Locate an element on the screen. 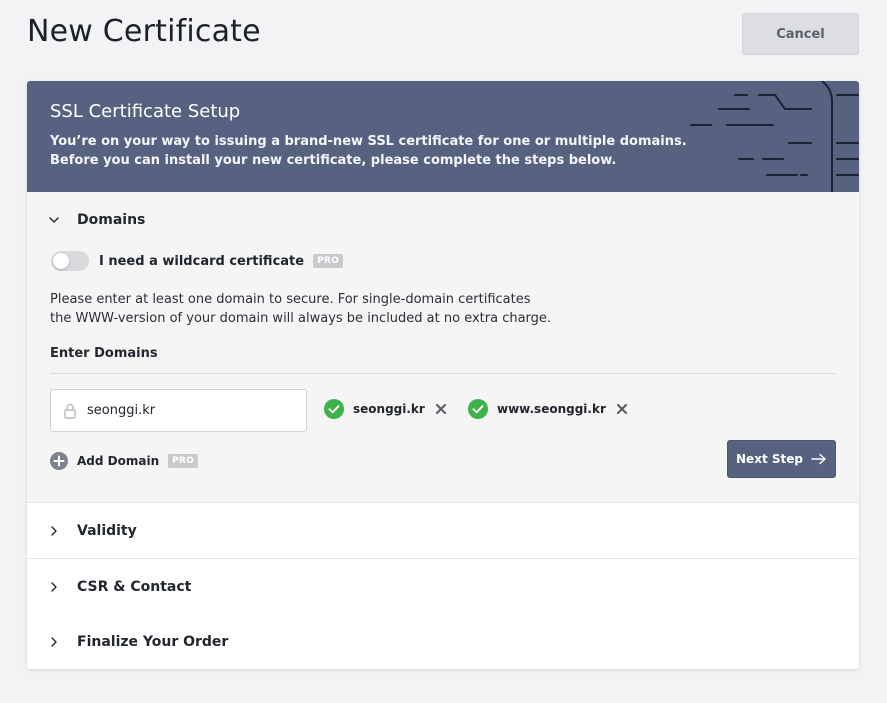 This screenshot has height=703, width=887. section-label-validity: Validity is located at coordinates (107, 531).